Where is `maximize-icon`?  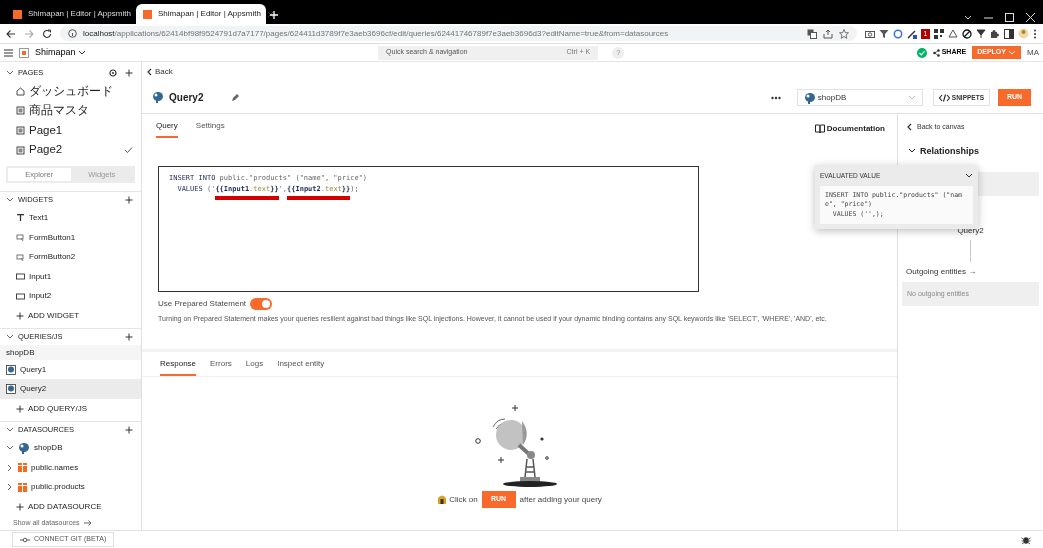 maximize-icon is located at coordinates (1009, 17).